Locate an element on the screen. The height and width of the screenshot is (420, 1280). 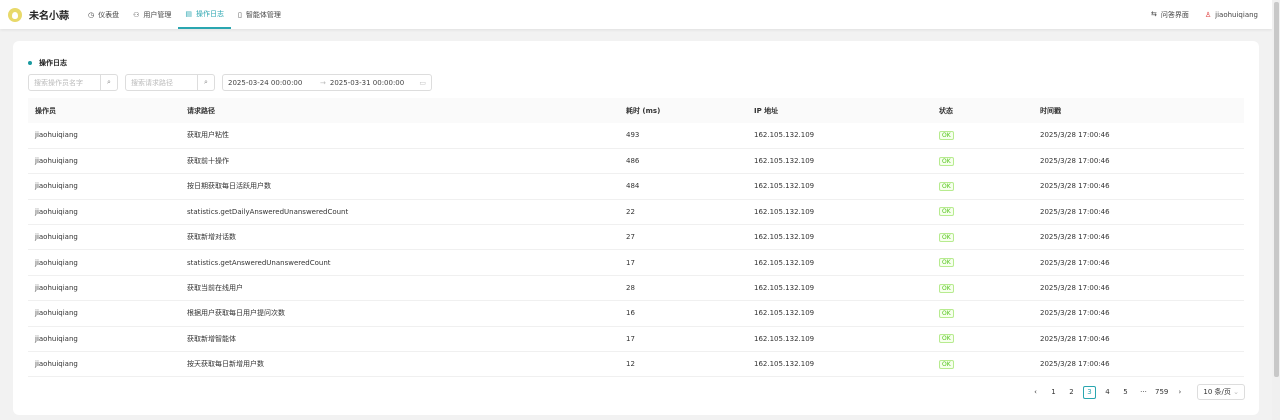
page-button: 1 is located at coordinates (1053, 392).